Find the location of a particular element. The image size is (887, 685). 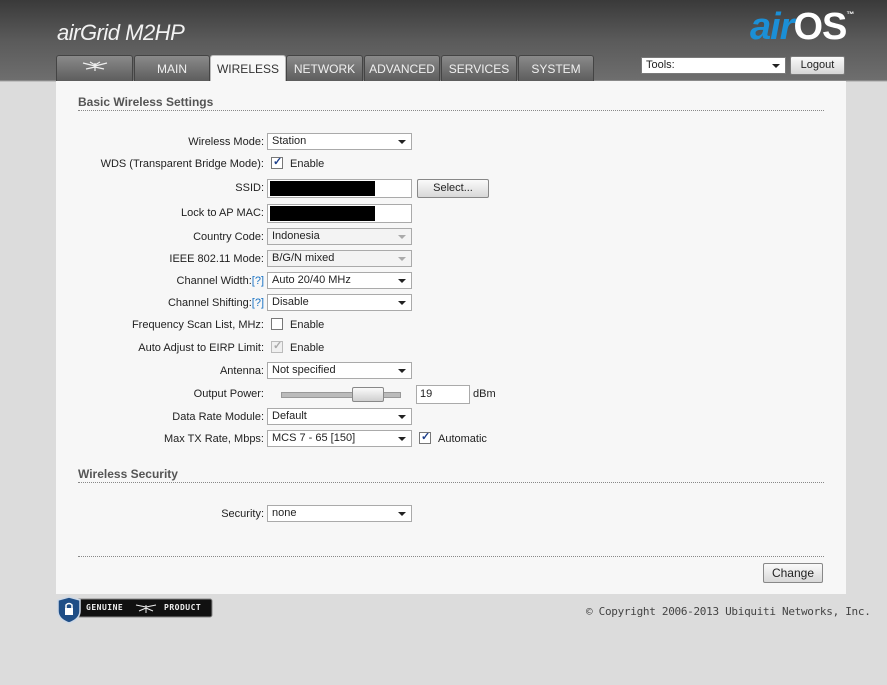

tab-network: NETWORK is located at coordinates (324, 68).